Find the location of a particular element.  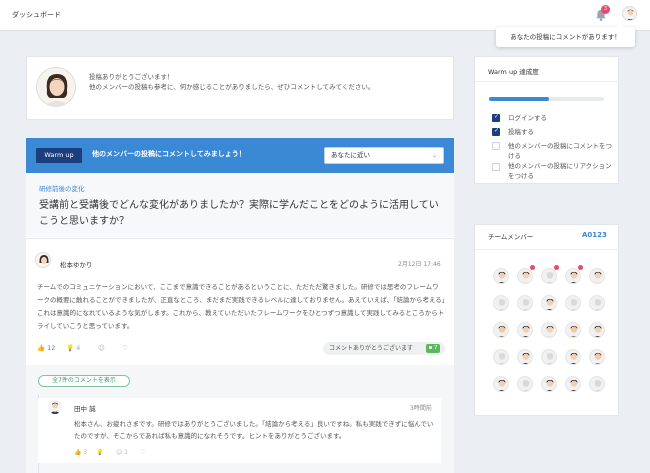

task-label-reaction: 他のメンバーの投稿にリアクションをつける is located at coordinates (560, 171).